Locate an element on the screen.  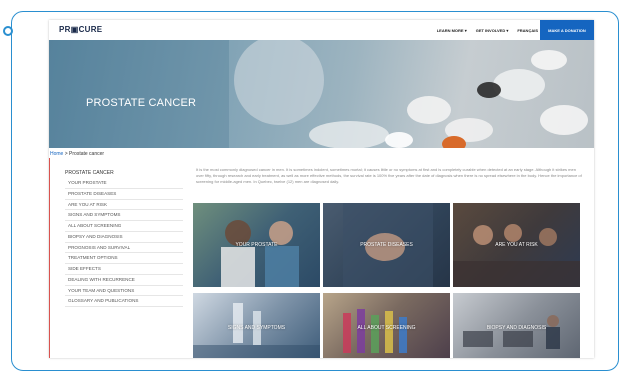
main-nav: LEARN MORE ▾ GET INVOLVED ▾ FRANÇAIS is located at coordinates (487, 30).